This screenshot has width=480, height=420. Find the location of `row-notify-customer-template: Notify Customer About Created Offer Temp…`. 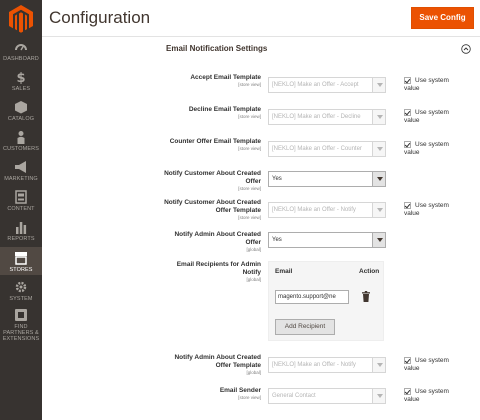

row-notify-customer-template: Notify Customer About Created Offer Temp… is located at coordinates (261, 213).